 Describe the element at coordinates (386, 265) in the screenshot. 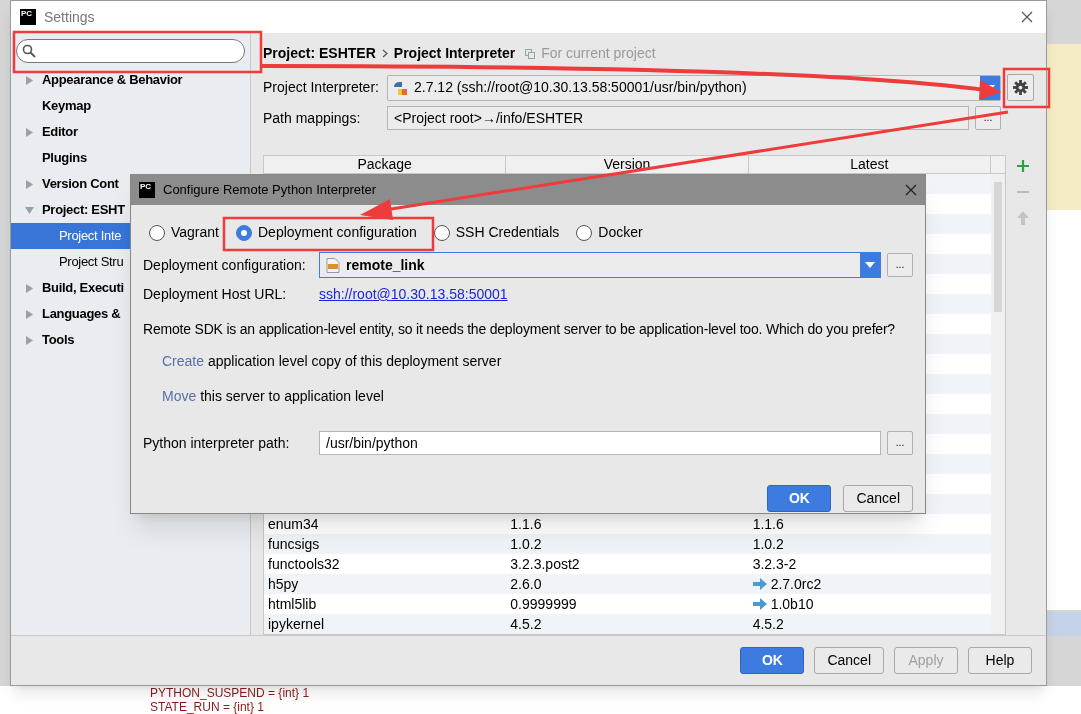

I see `configuration-value: remote_link` at that location.